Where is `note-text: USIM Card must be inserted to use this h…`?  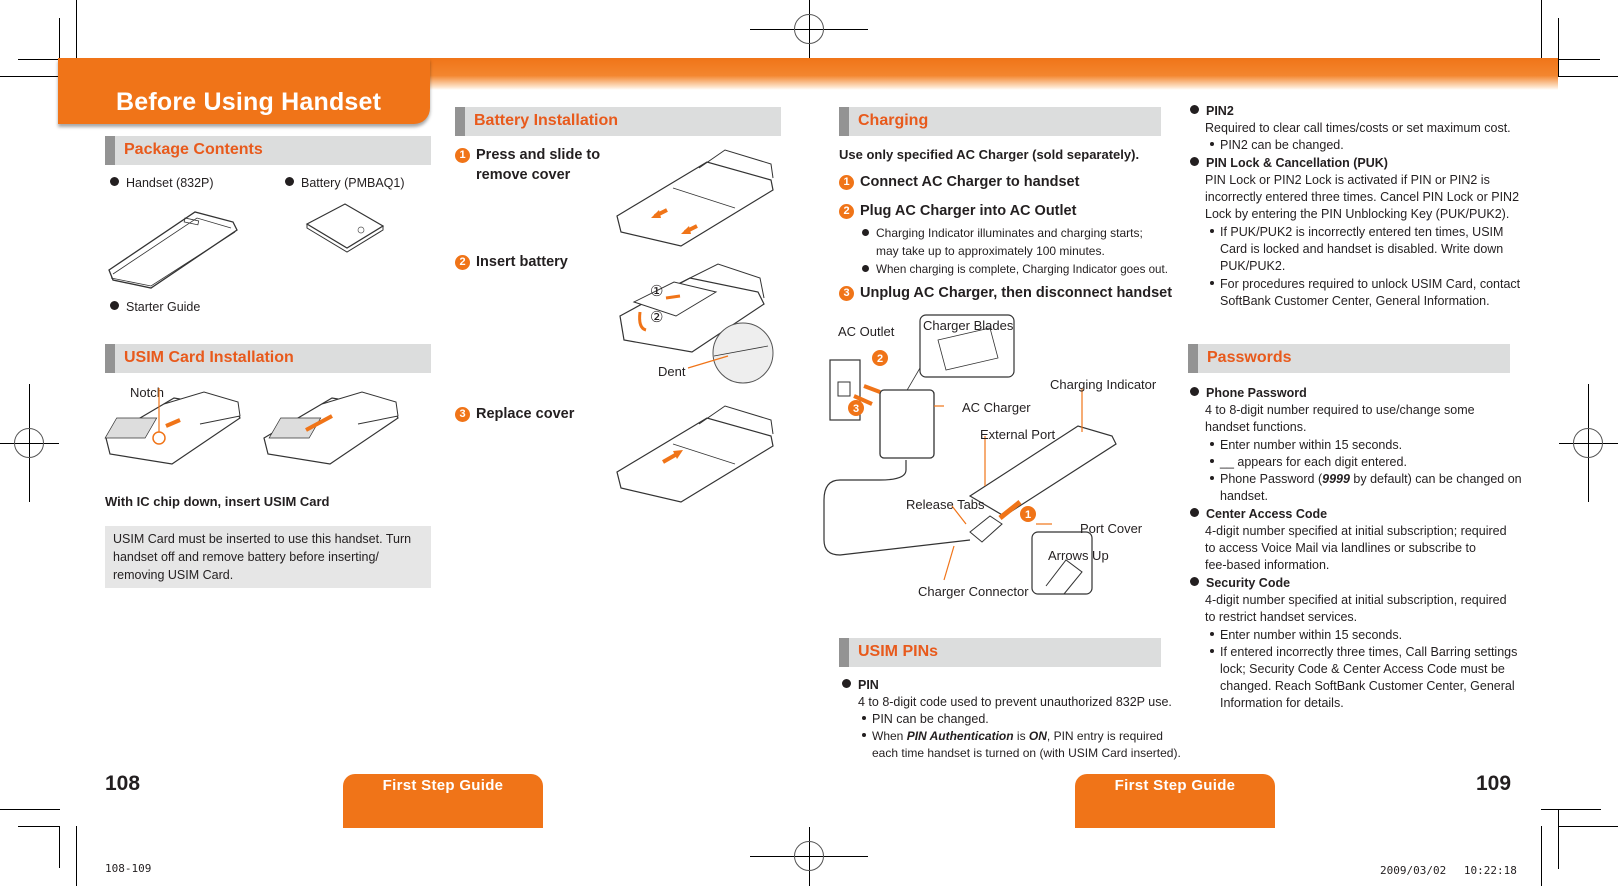
note-text: USIM Card must be inserted to use this h… is located at coordinates (262, 557).